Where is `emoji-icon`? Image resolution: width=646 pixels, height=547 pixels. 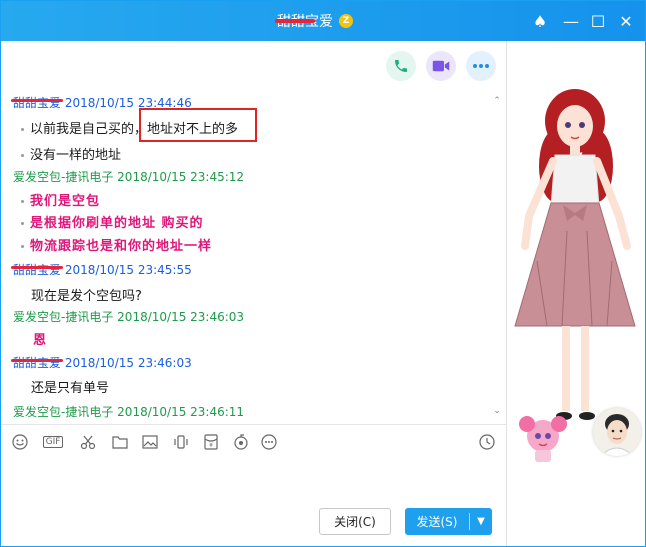 emoji-icon is located at coordinates (20, 442).